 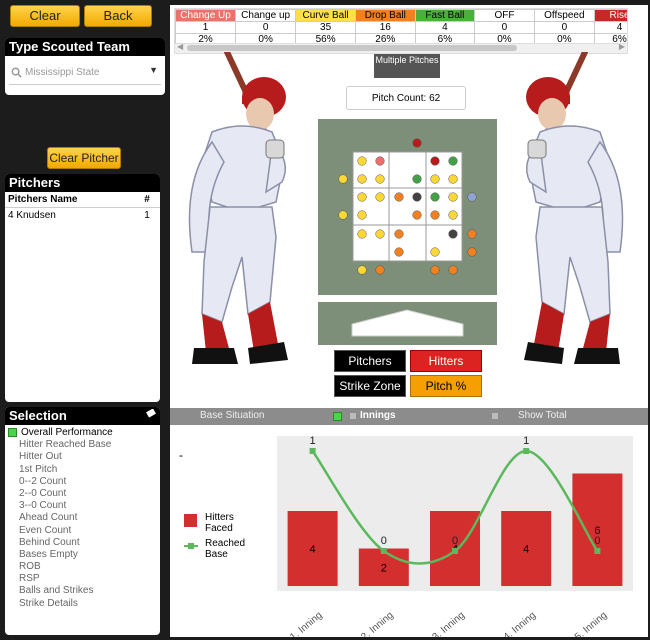 I want to click on selection-item: 2--0 Count, so click(x=82, y=494).